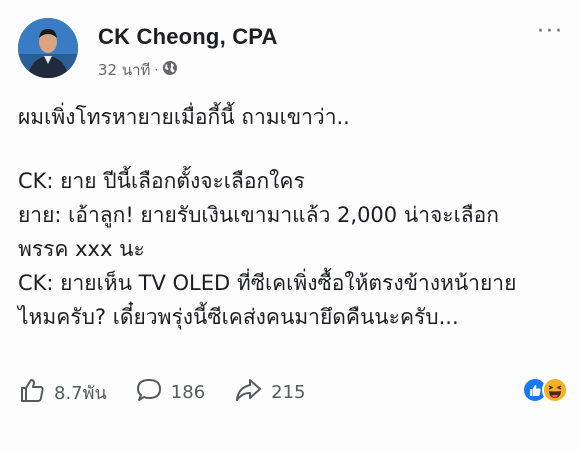  I want to click on post-line: ผมเพิ่งโทรหายายเมื่อกี้นี้ ถามเขาว่า.., so click(184, 117).